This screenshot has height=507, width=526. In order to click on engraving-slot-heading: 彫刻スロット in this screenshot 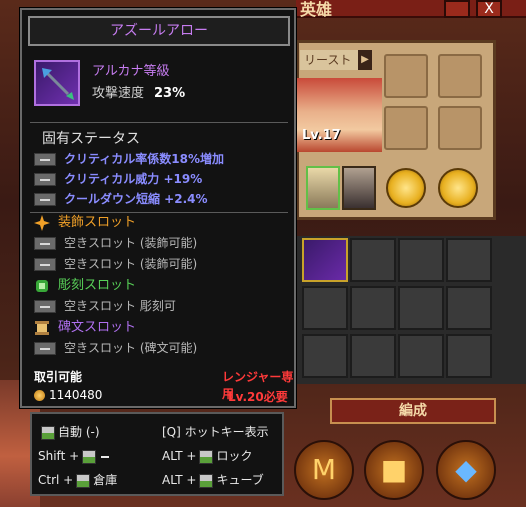, I will do `click(85, 286)`.